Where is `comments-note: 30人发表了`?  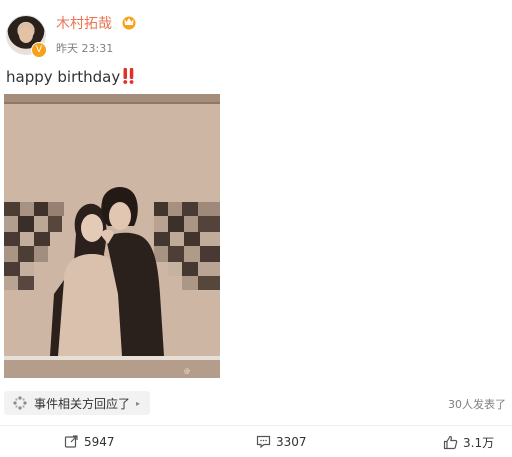 comments-note: 30人发表了 is located at coordinates (477, 404).